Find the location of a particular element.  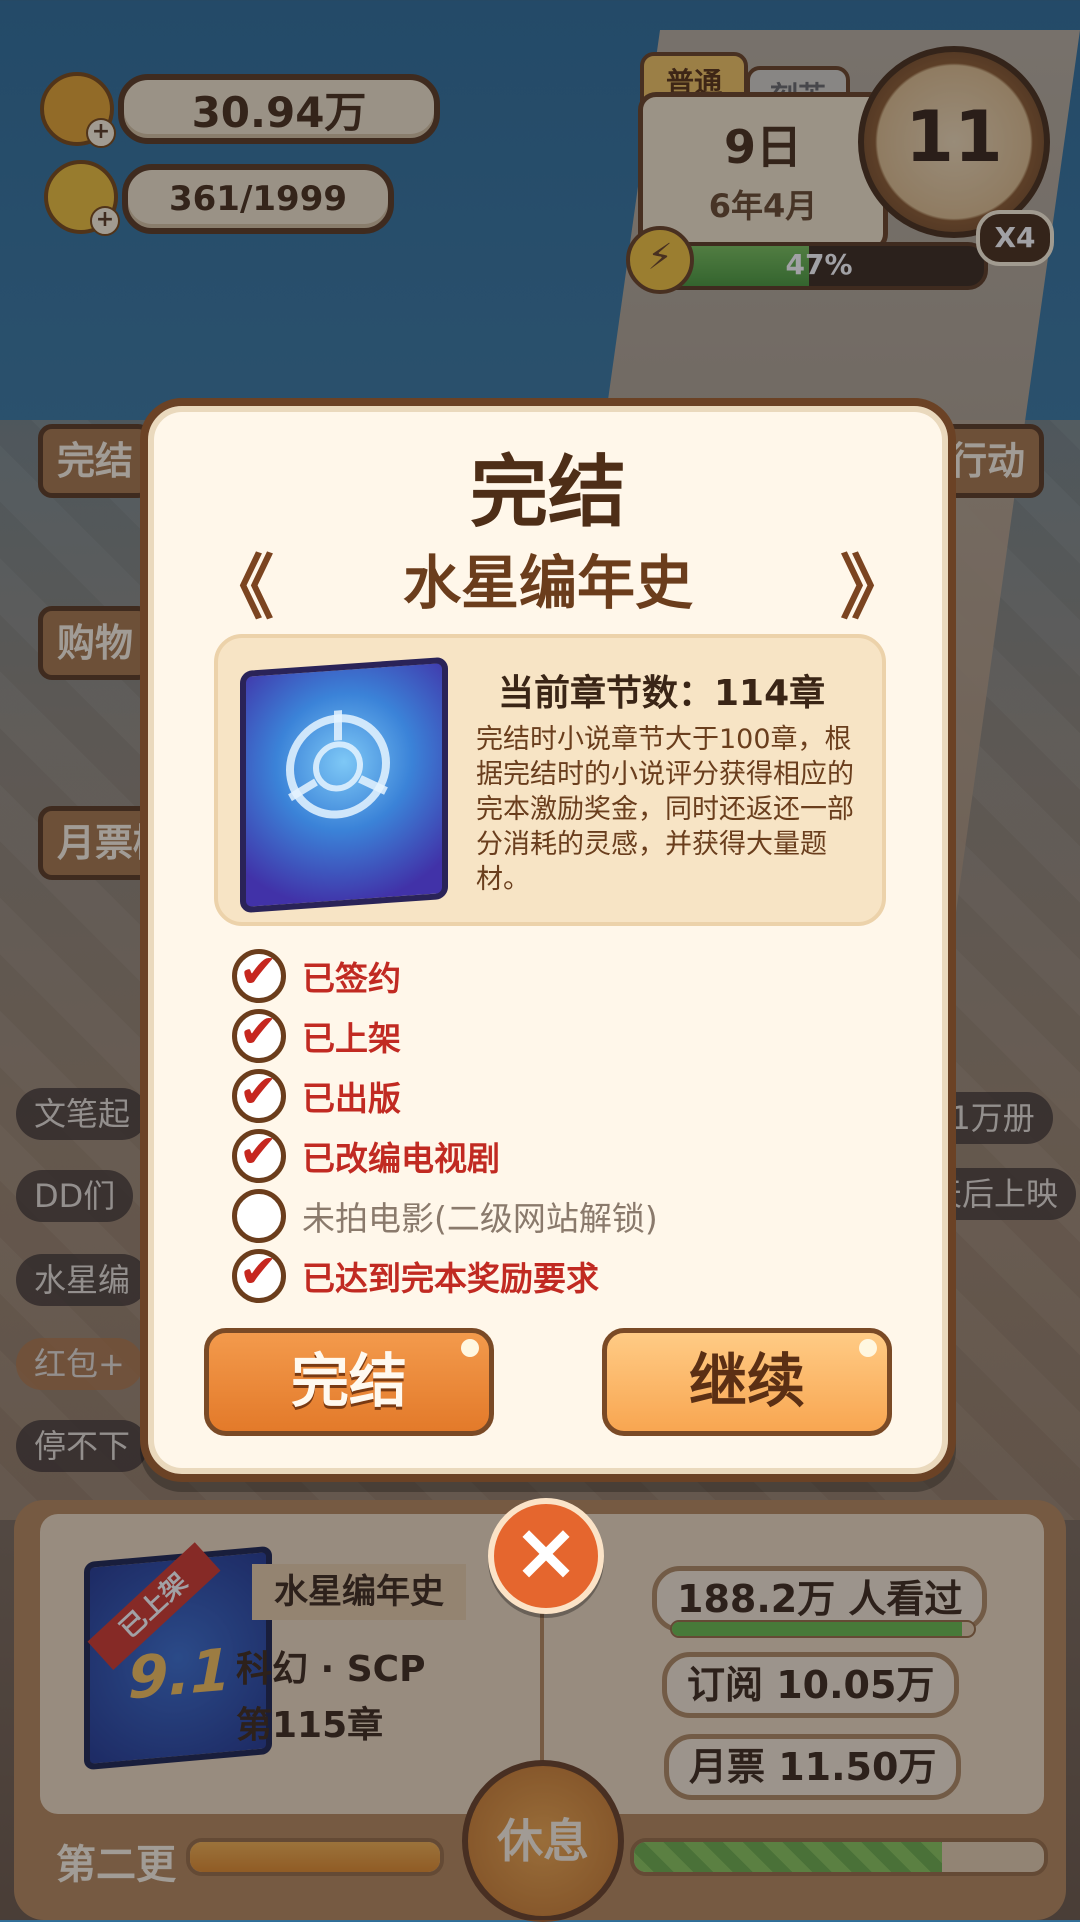

requirement-tv-adaptation: ✔ 已改编电视剧 is located at coordinates (445, 1155).